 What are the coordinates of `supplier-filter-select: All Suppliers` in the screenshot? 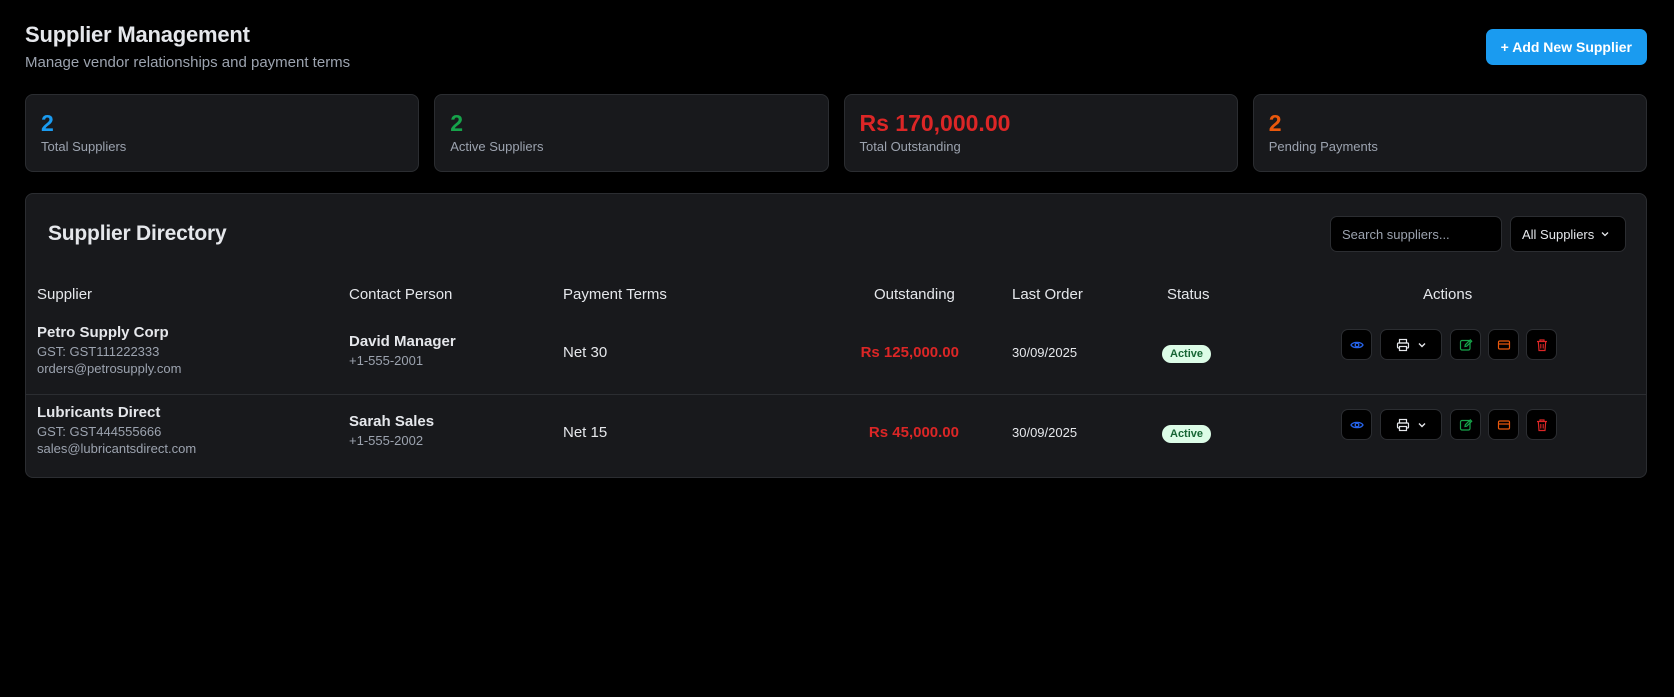 It's located at (1568, 234).